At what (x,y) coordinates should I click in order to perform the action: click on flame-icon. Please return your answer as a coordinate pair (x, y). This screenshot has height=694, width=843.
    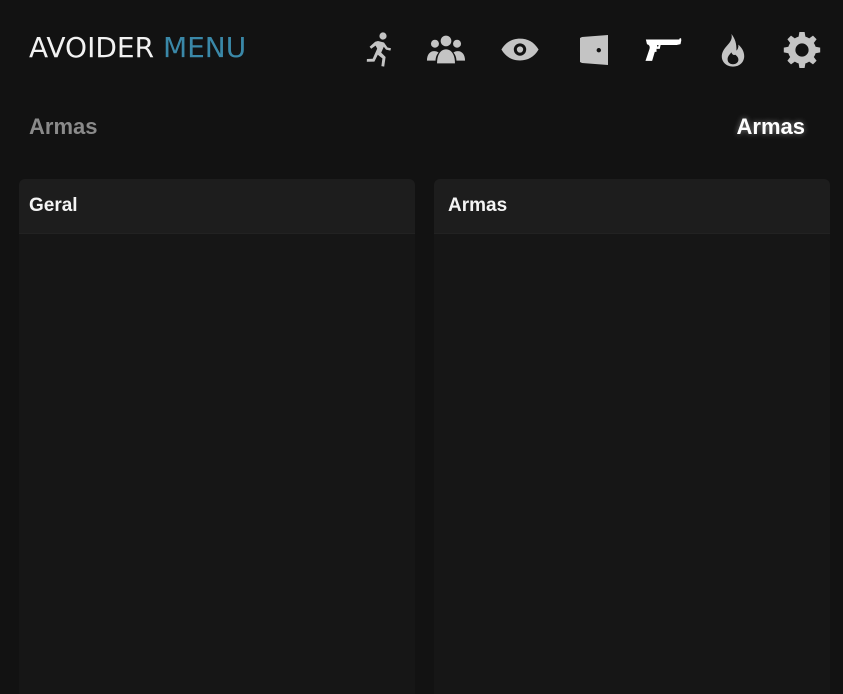
    Looking at the image, I should click on (733, 50).